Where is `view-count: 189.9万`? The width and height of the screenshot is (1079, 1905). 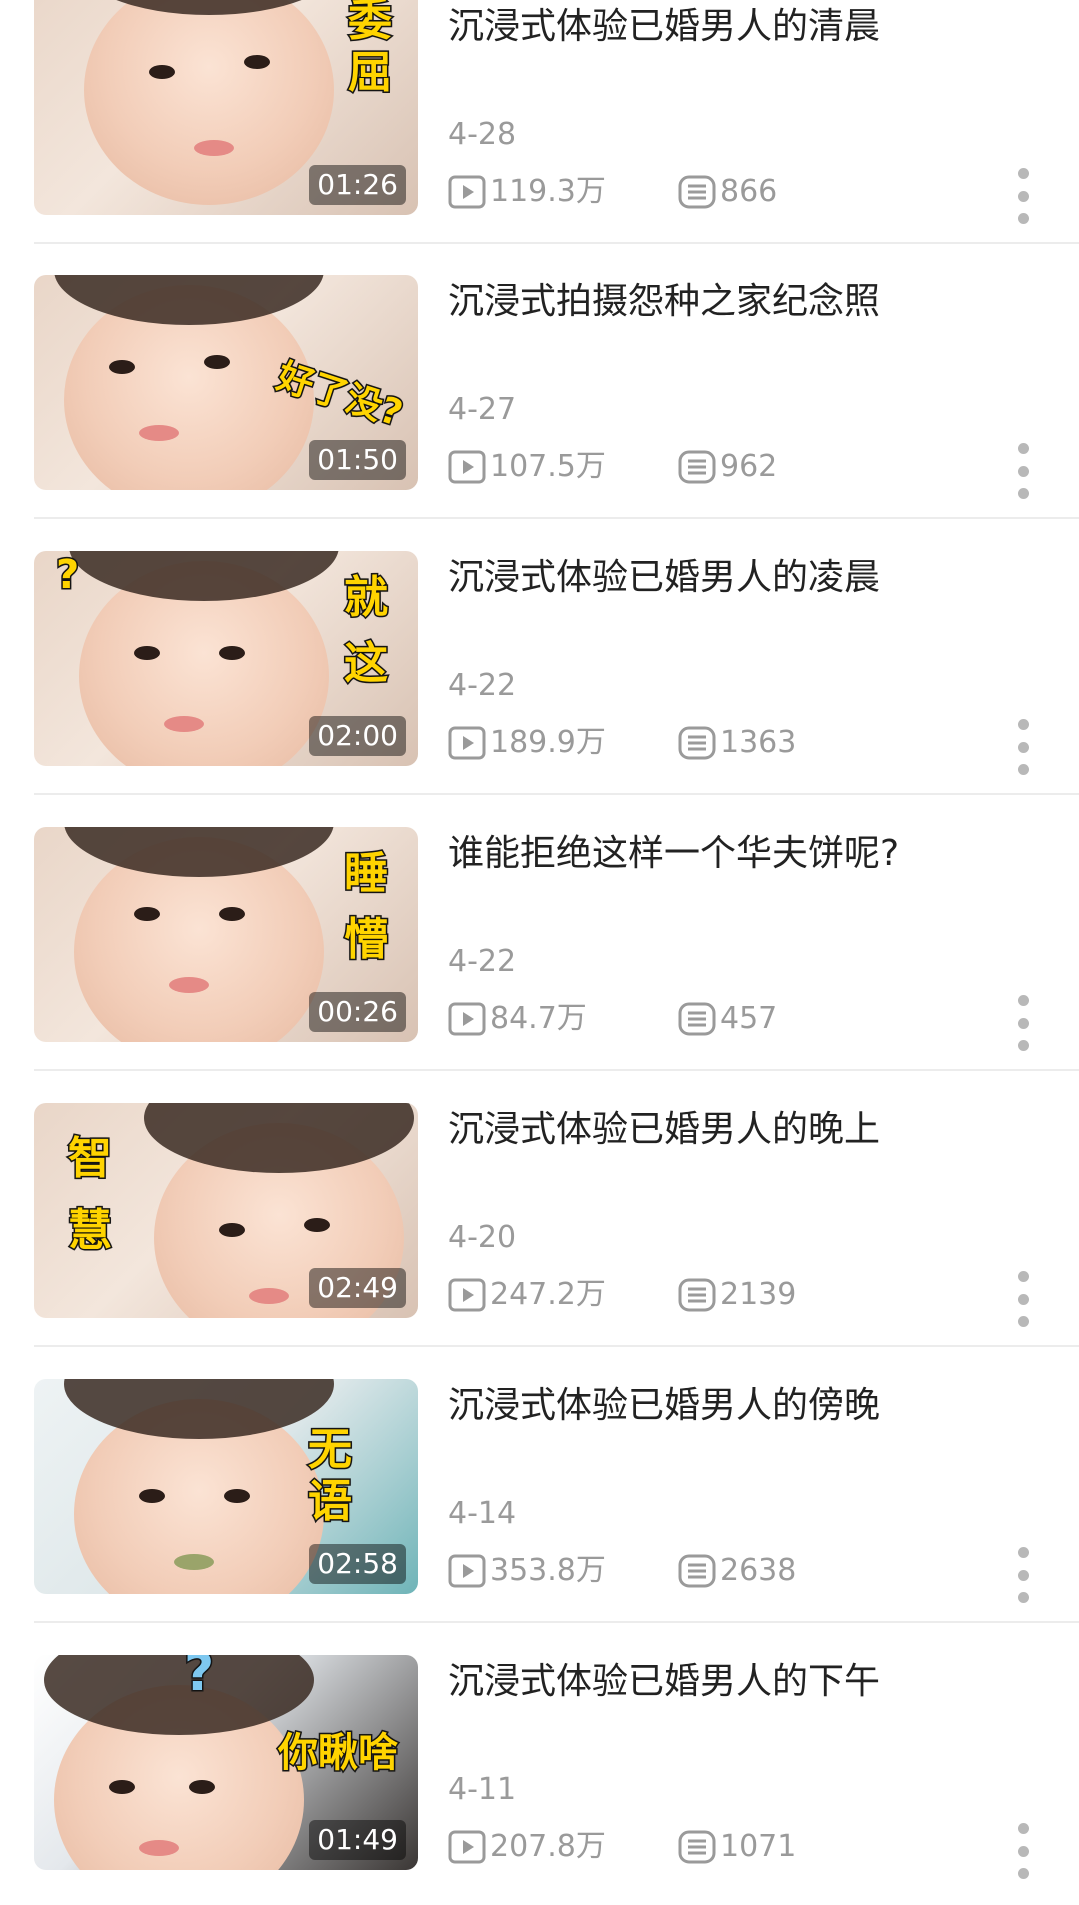
view-count: 189.9万 is located at coordinates (563, 743).